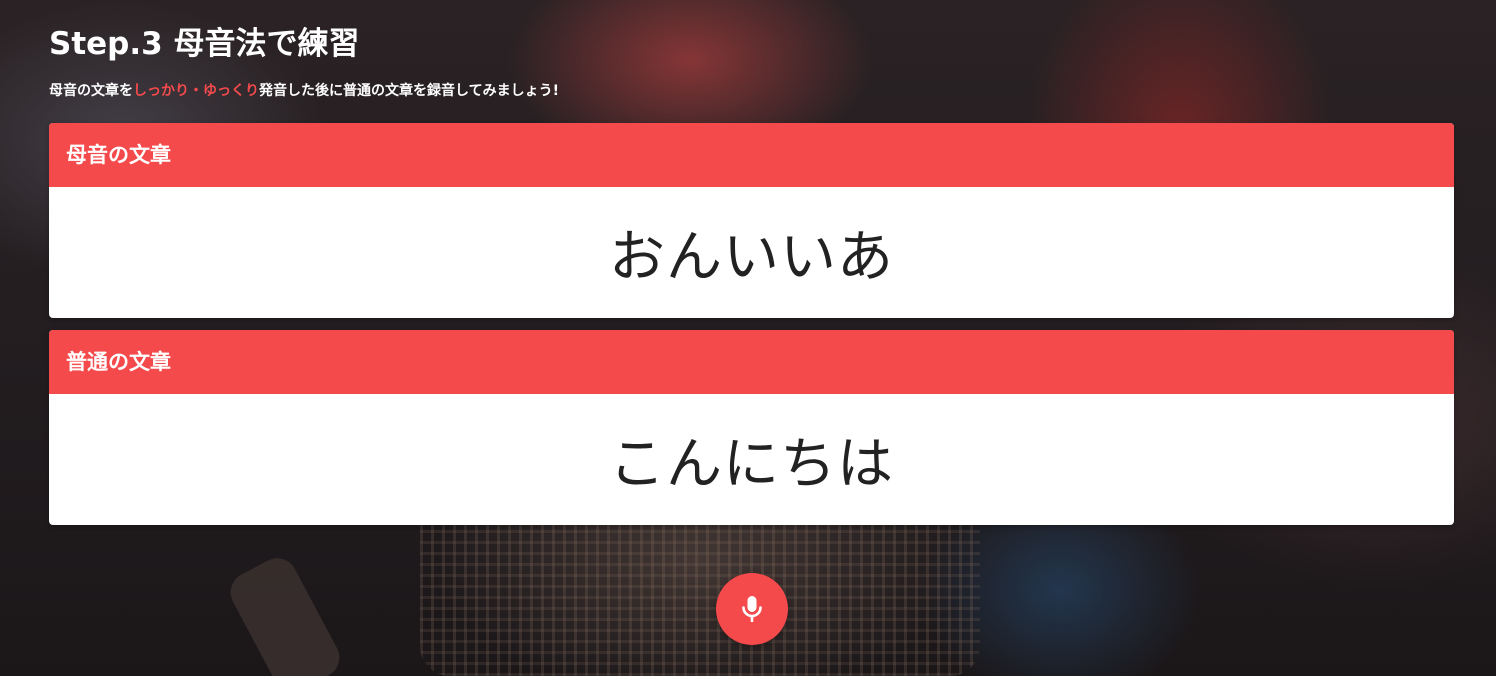 The height and width of the screenshot is (676, 1496). I want to click on vowel-sentence-header: 母音の文章, so click(751, 155).